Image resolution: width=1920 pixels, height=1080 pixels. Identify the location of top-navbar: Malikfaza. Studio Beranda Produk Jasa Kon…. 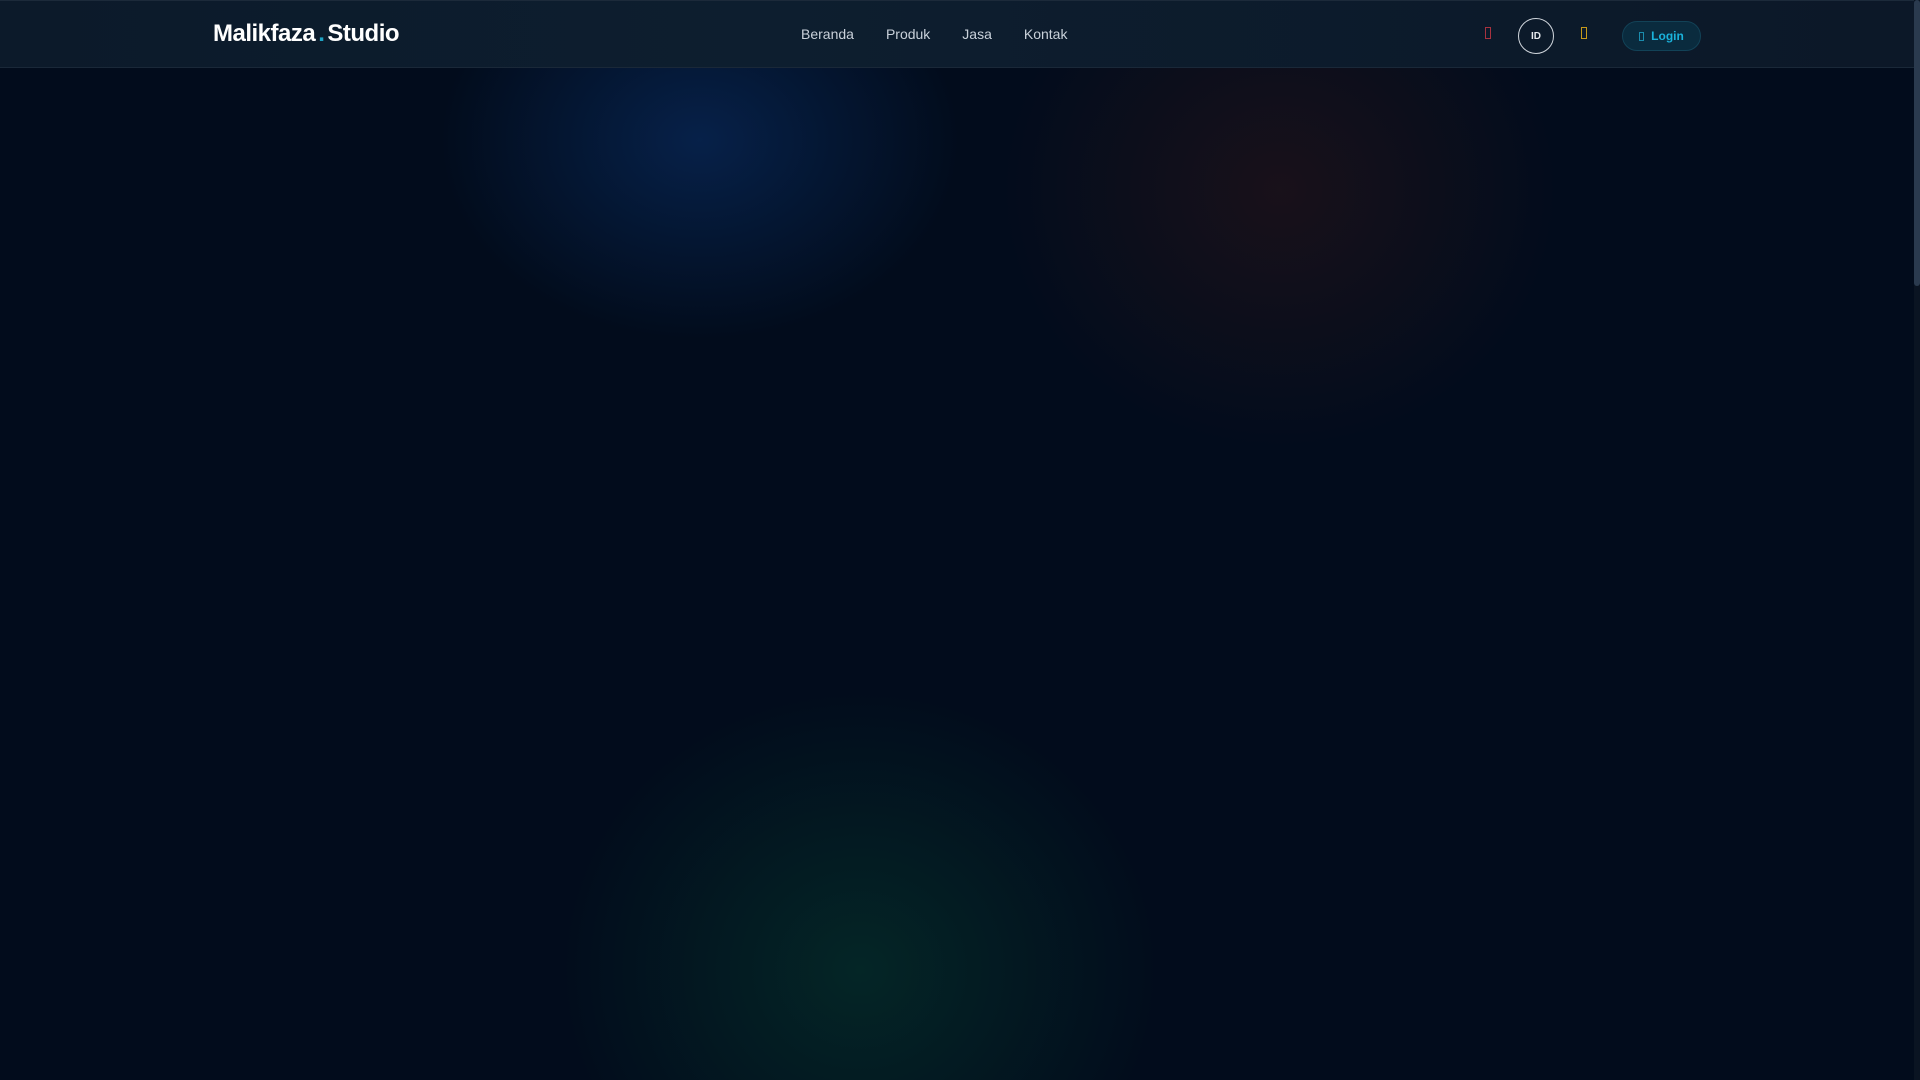
(957, 34).